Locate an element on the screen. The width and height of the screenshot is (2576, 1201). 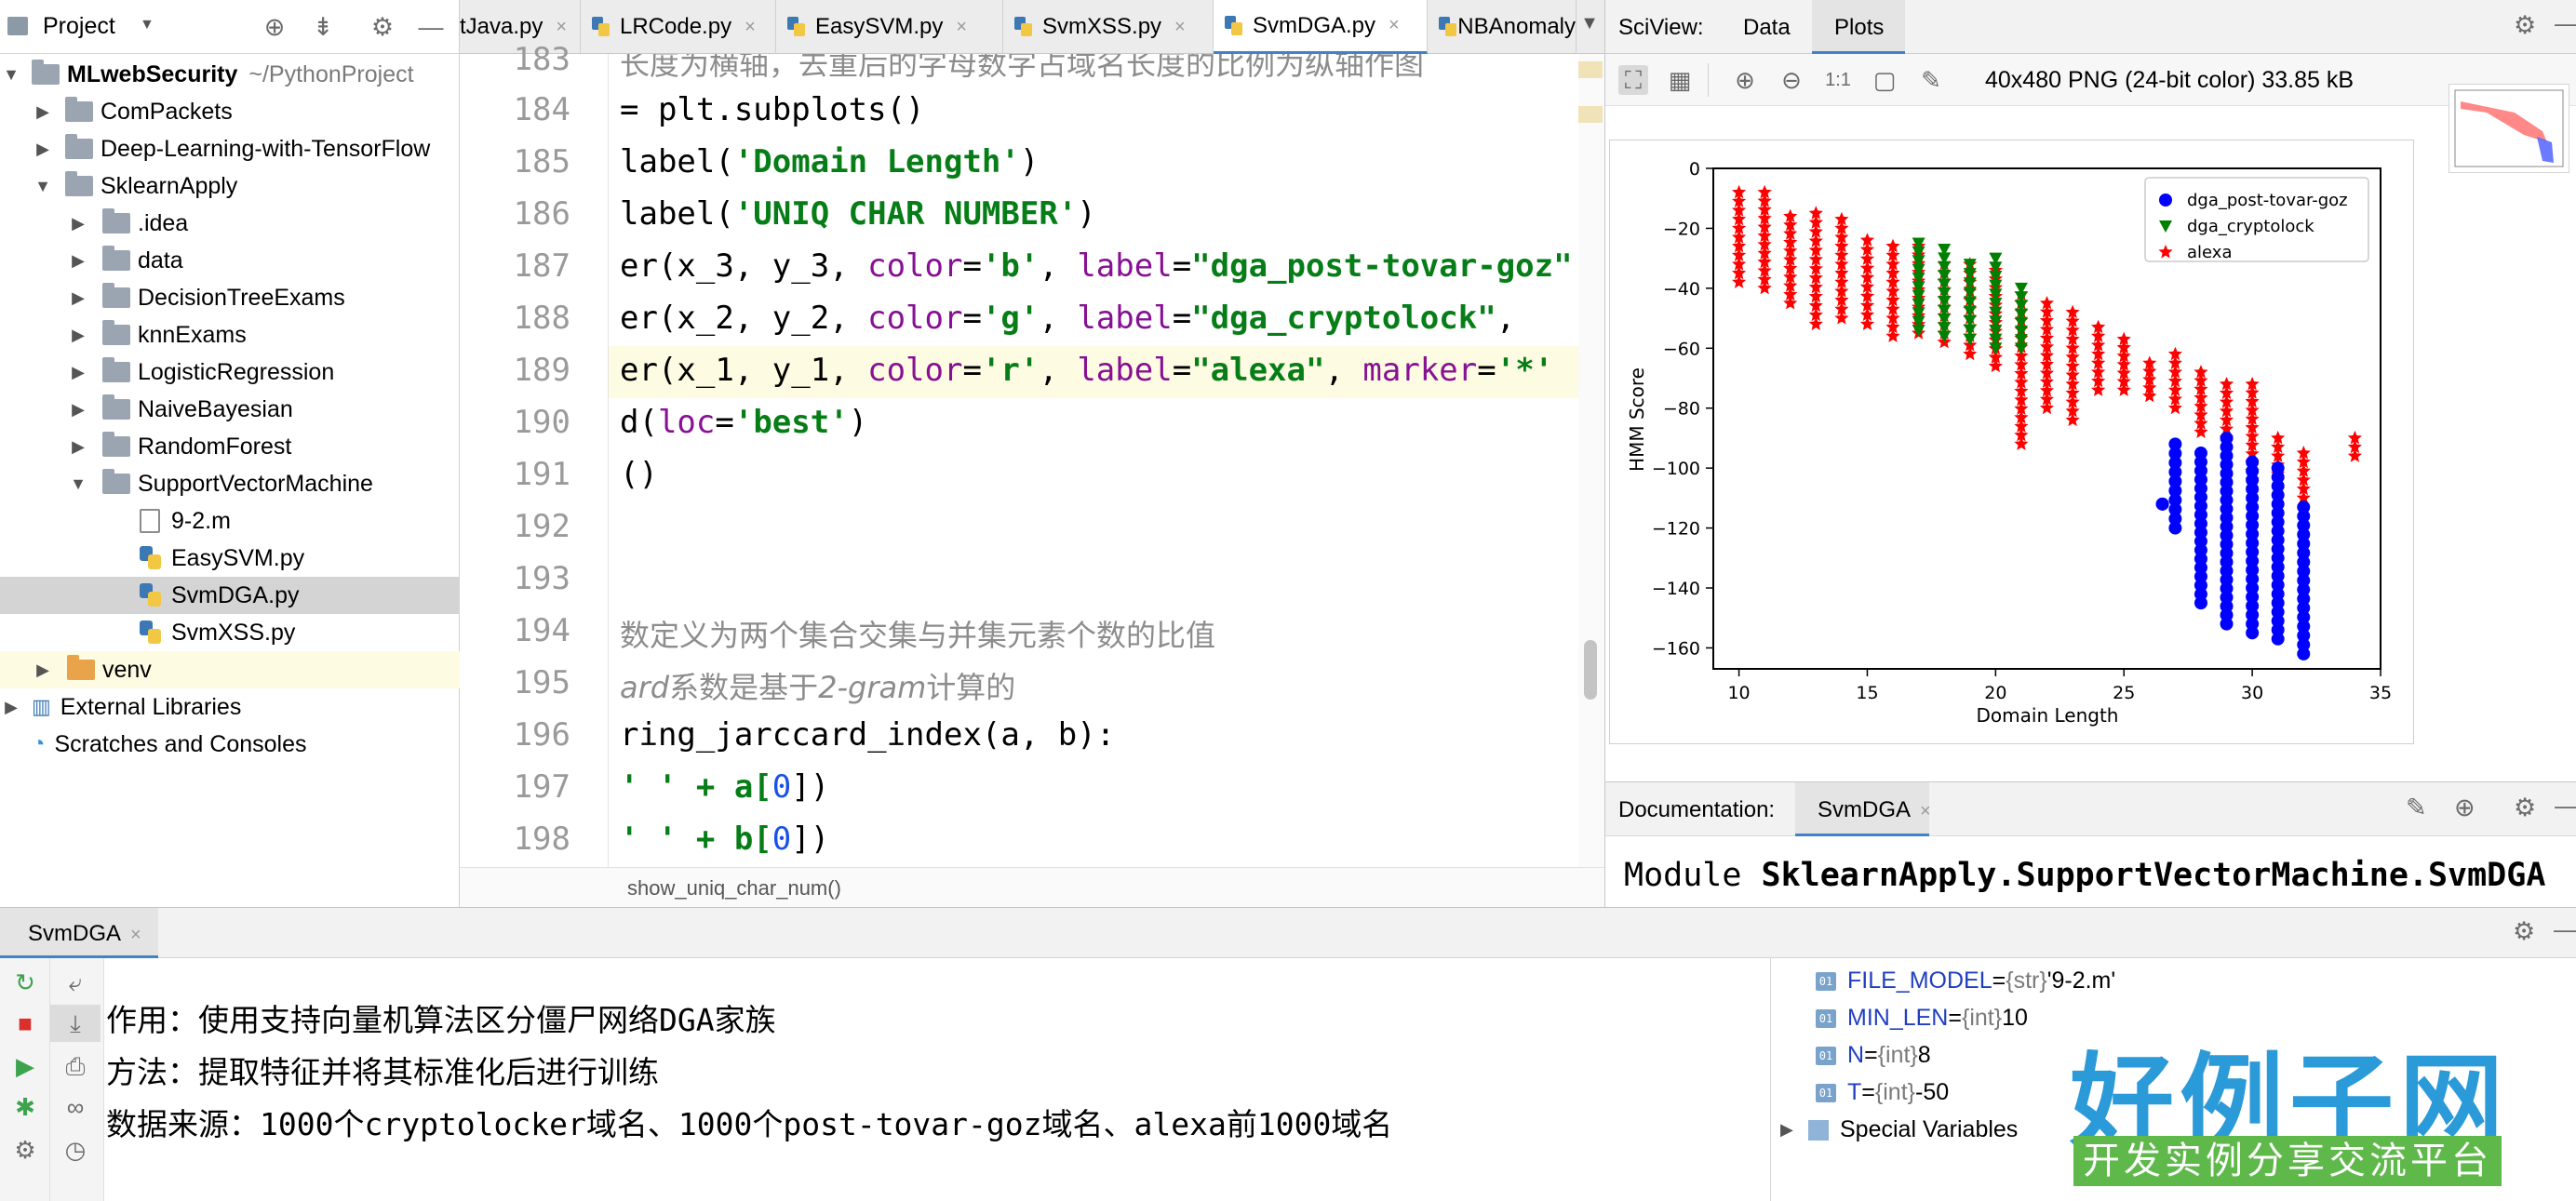
debug-icon: ✱ is located at coordinates (25, 1107).